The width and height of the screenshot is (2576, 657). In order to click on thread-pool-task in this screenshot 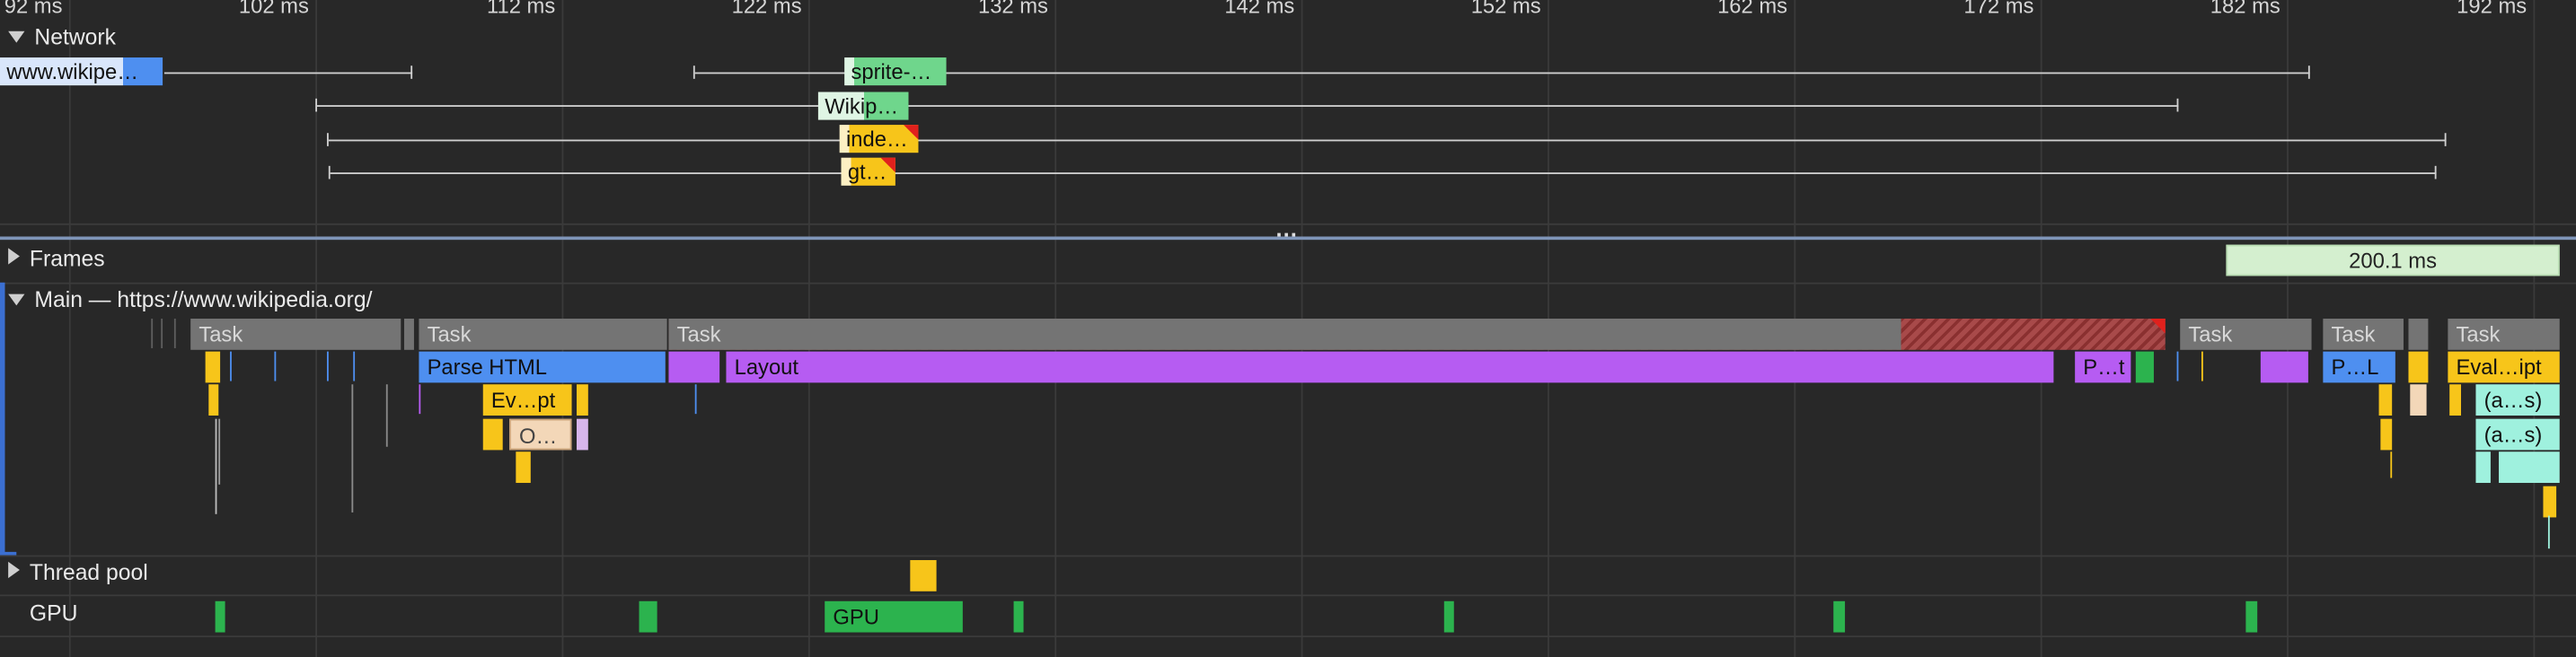, I will do `click(923, 575)`.